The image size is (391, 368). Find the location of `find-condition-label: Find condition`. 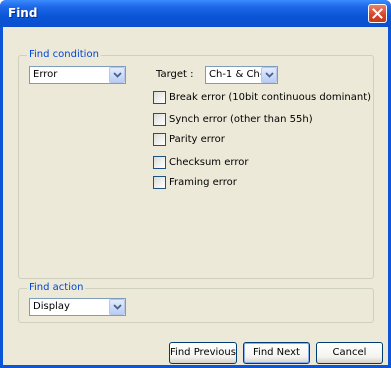

find-condition-label: Find condition is located at coordinates (64, 55).